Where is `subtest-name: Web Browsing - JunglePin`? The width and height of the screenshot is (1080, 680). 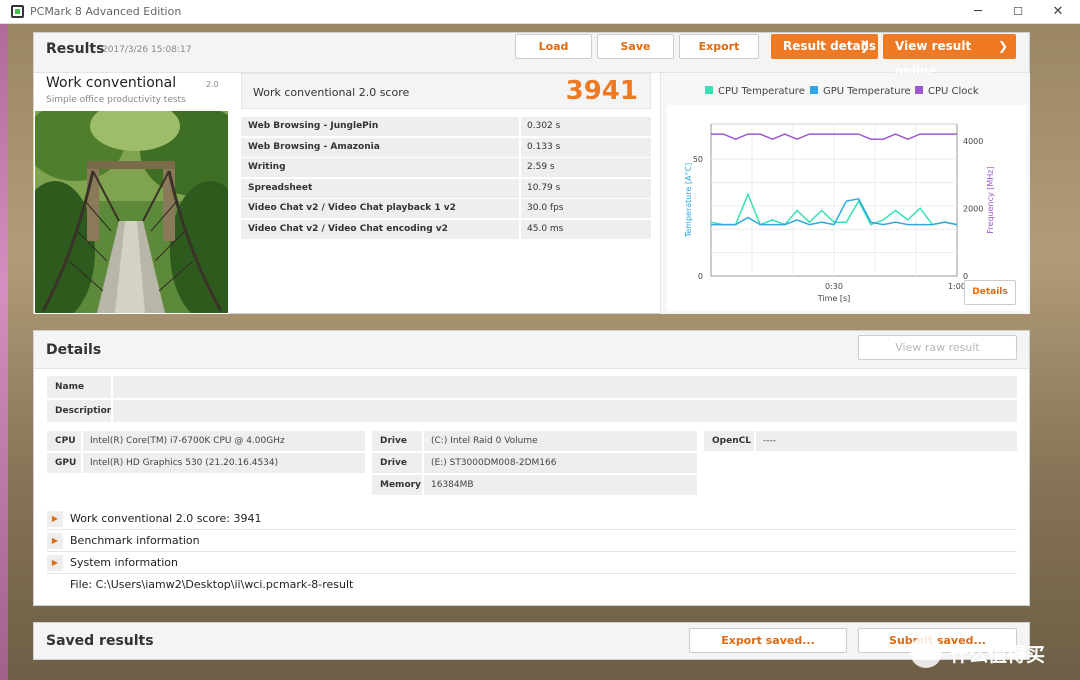 subtest-name: Web Browsing - JunglePin is located at coordinates (313, 126).